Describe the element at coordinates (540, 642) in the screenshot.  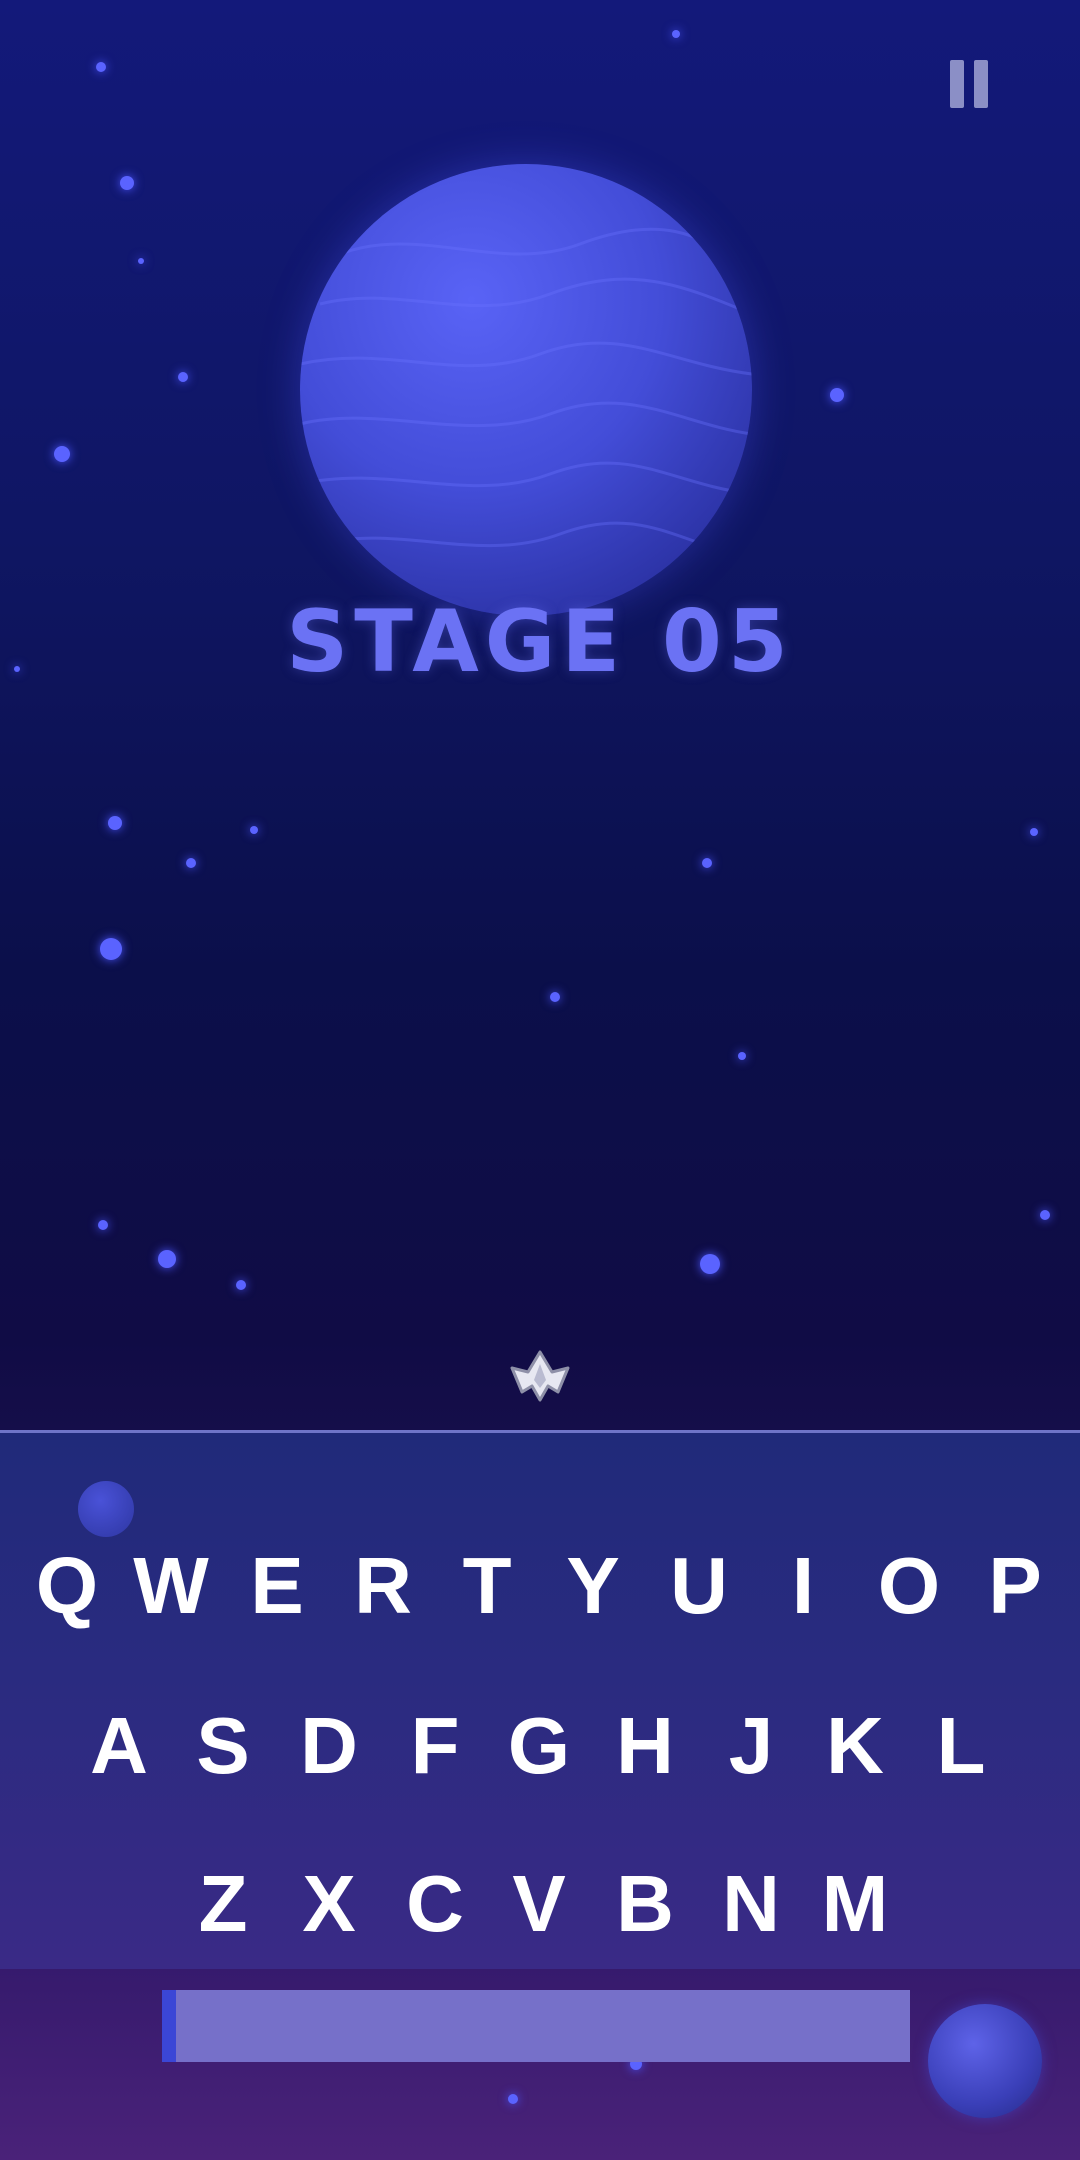
I see `stage-title: STAGE 05` at that location.